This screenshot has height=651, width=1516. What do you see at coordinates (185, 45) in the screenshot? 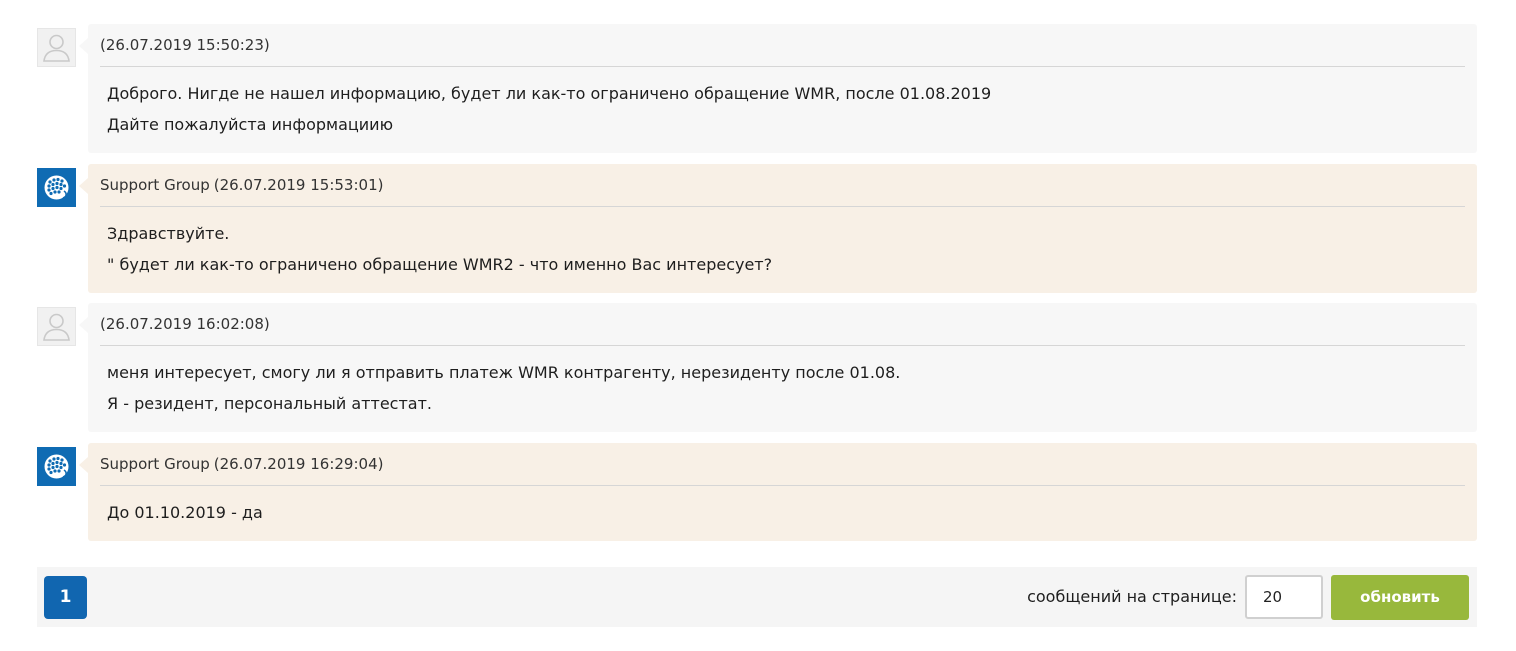
I see `message-timestamp: (26.07.2019 15:50:23)` at bounding box center [185, 45].